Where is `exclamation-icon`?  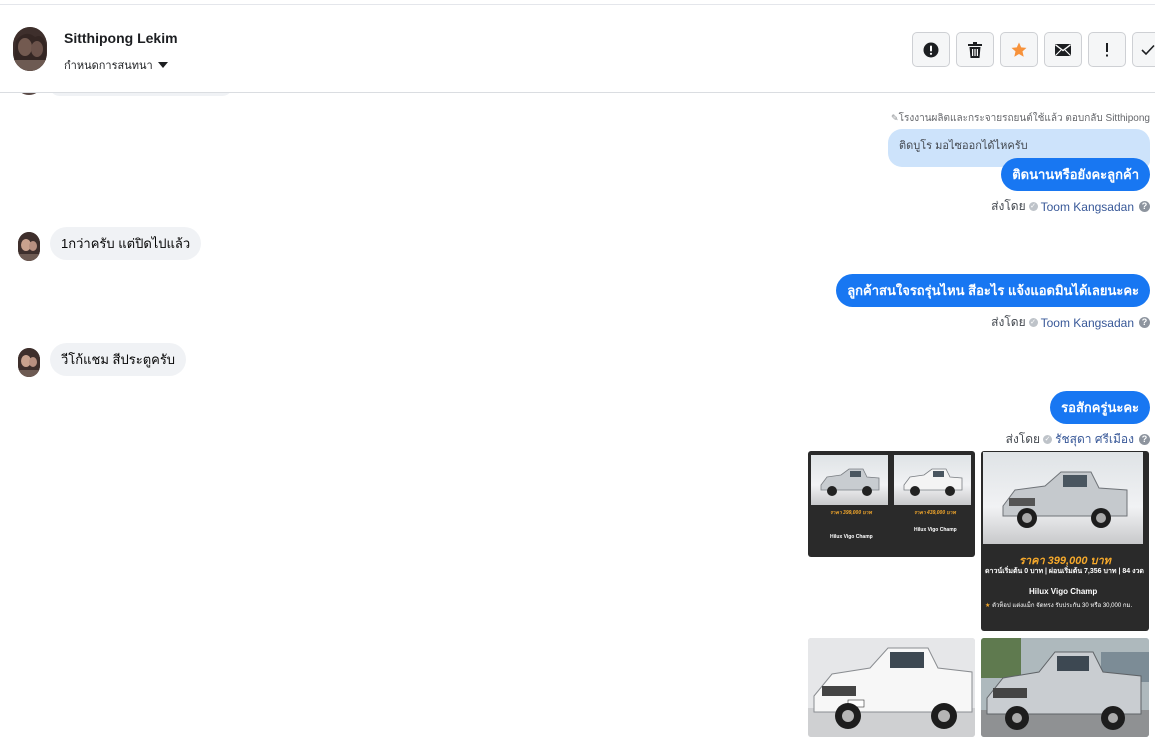
exclamation-icon is located at coordinates (1107, 49).